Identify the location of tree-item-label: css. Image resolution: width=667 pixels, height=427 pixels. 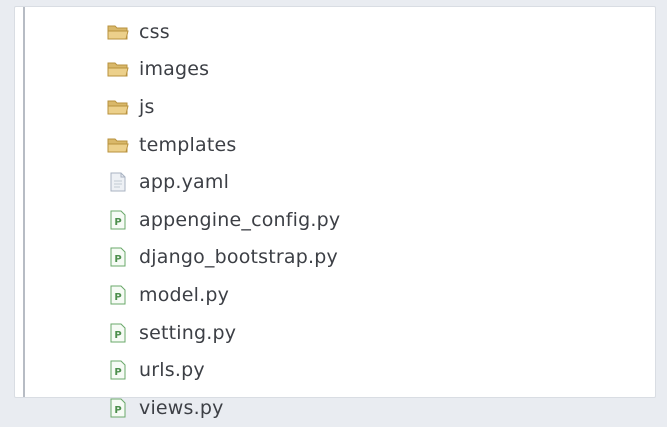
(154, 31).